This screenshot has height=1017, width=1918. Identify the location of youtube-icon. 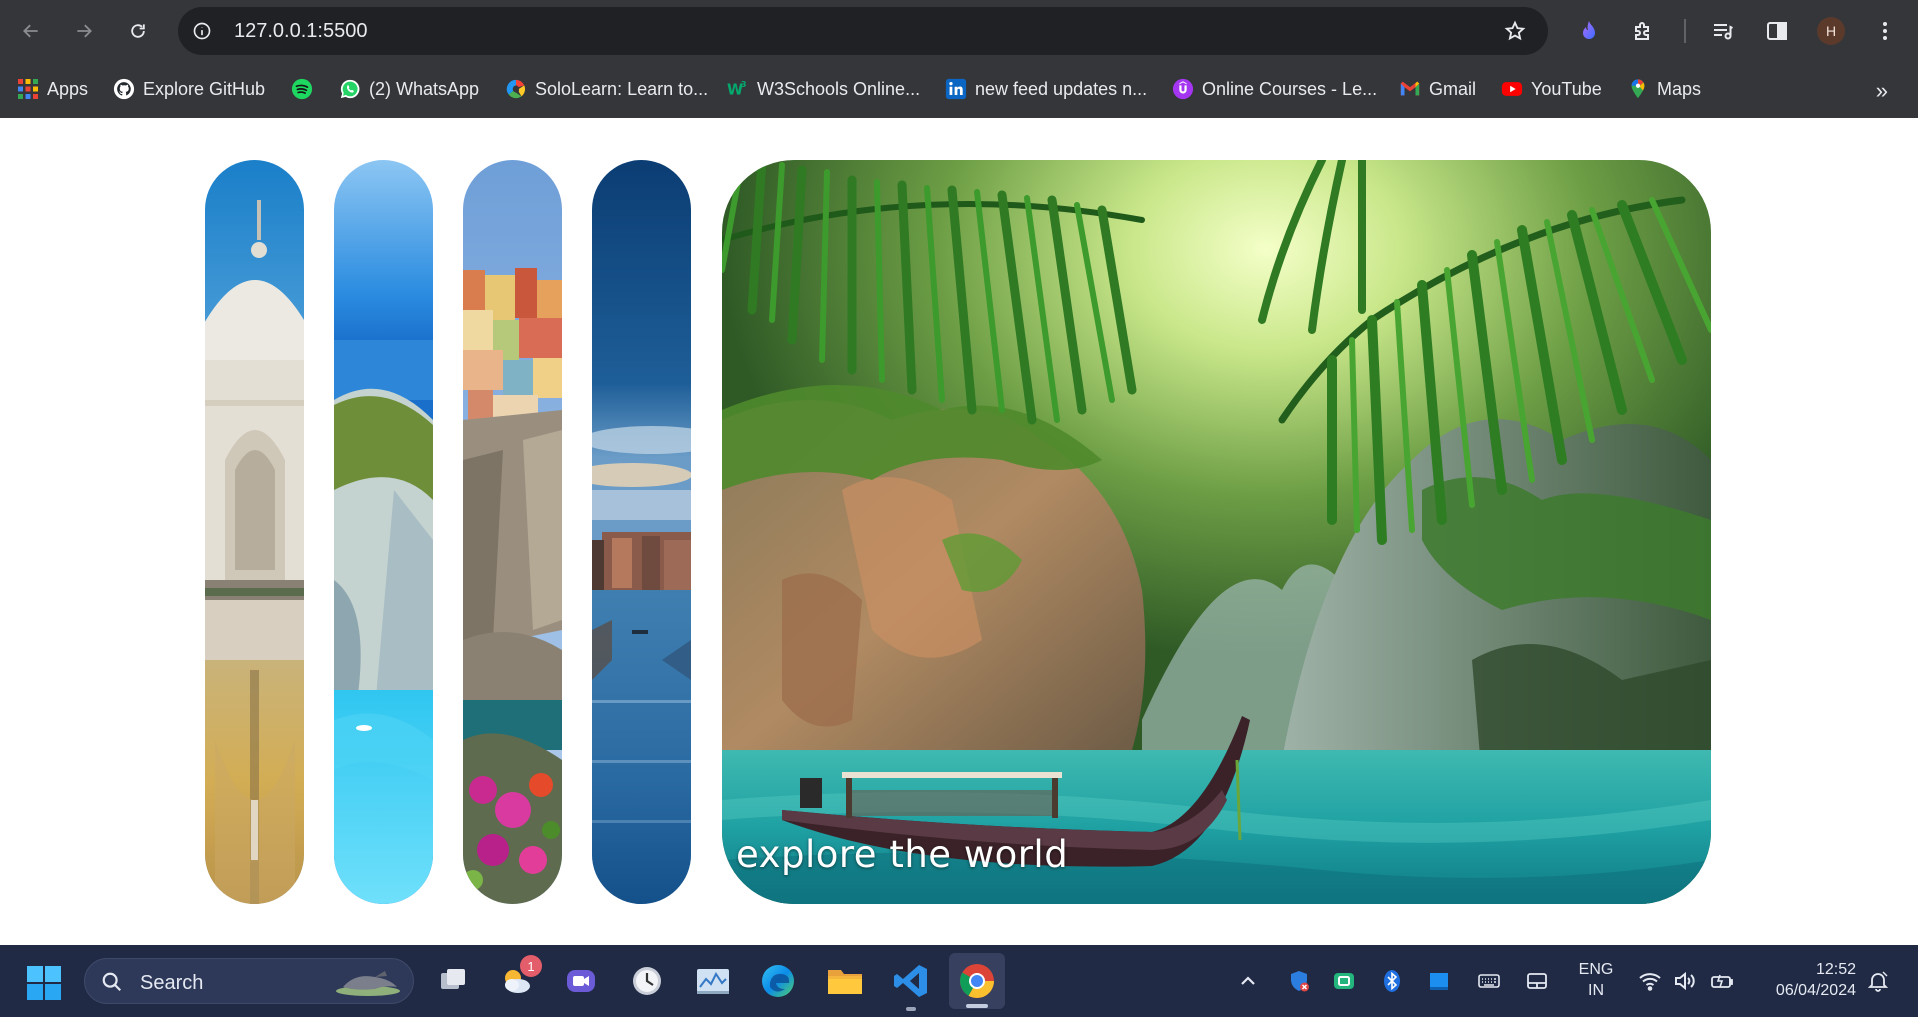
(1512, 89).